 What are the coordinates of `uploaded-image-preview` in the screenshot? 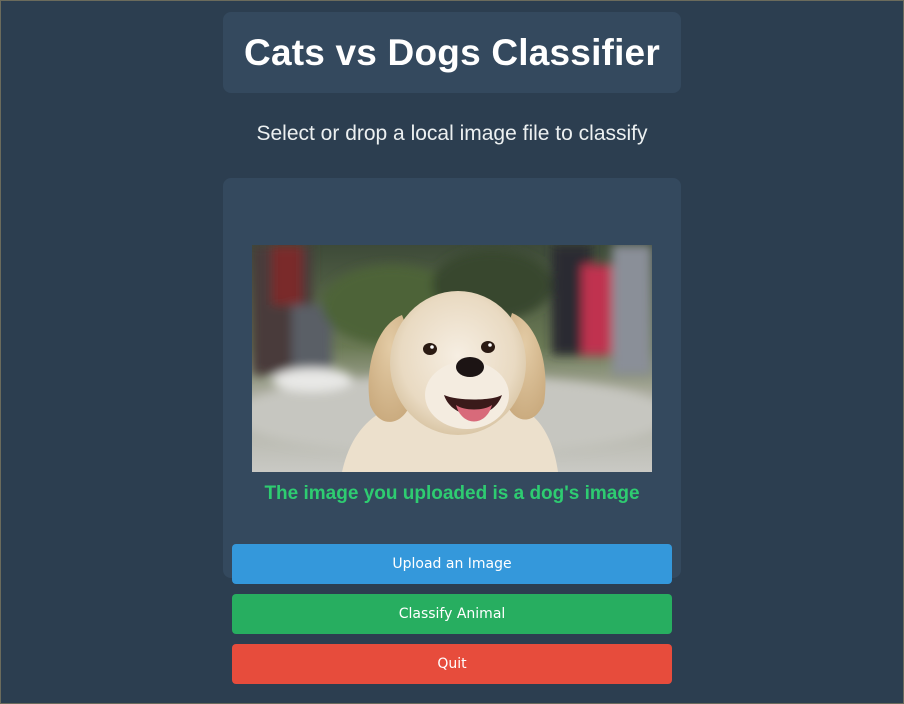 It's located at (452, 358).